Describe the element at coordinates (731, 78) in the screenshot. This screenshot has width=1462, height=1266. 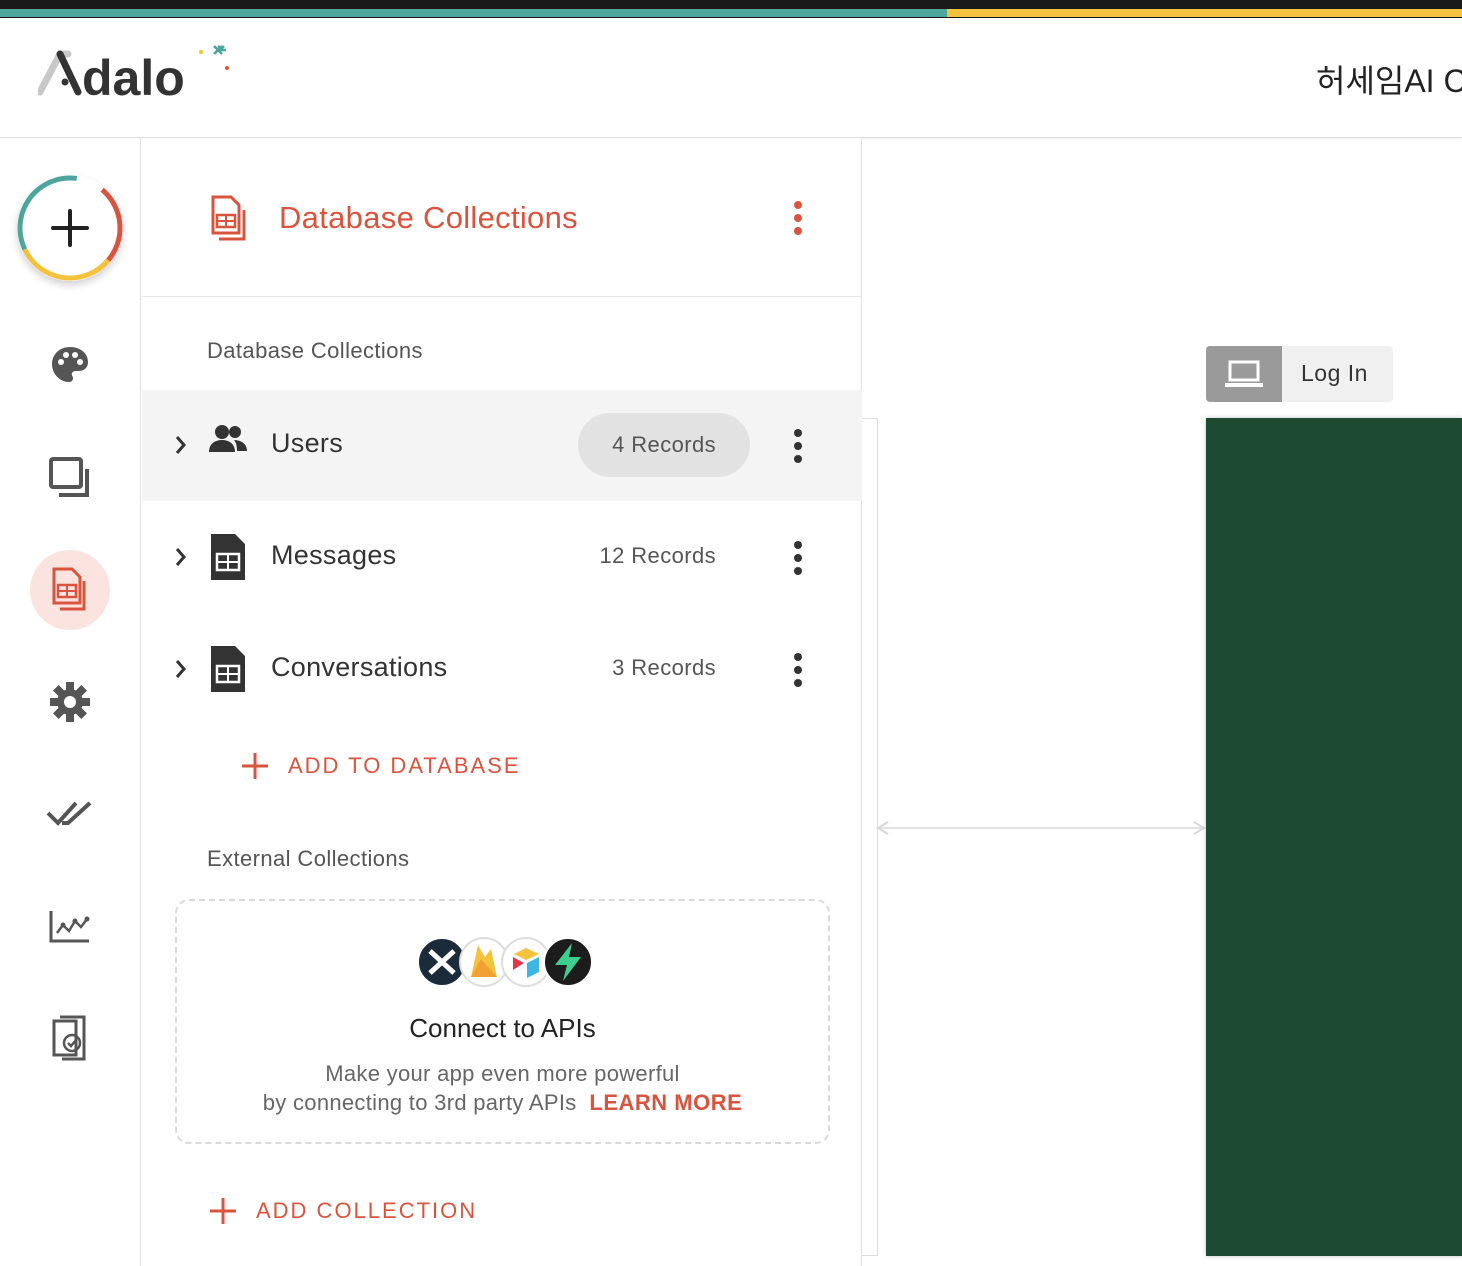
I see `top-header: dalo 허세임AI C` at that location.